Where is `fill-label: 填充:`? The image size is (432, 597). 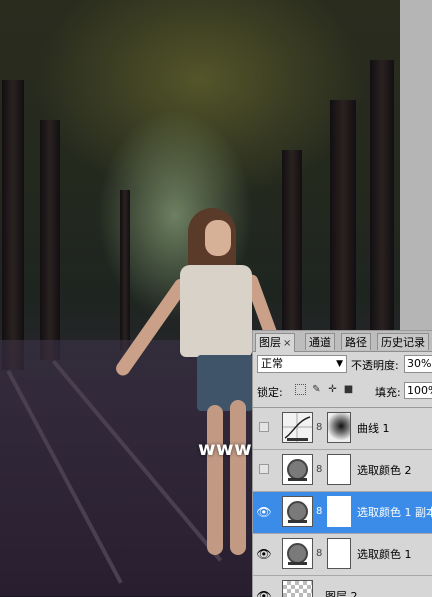 fill-label: 填充: is located at coordinates (388, 392).